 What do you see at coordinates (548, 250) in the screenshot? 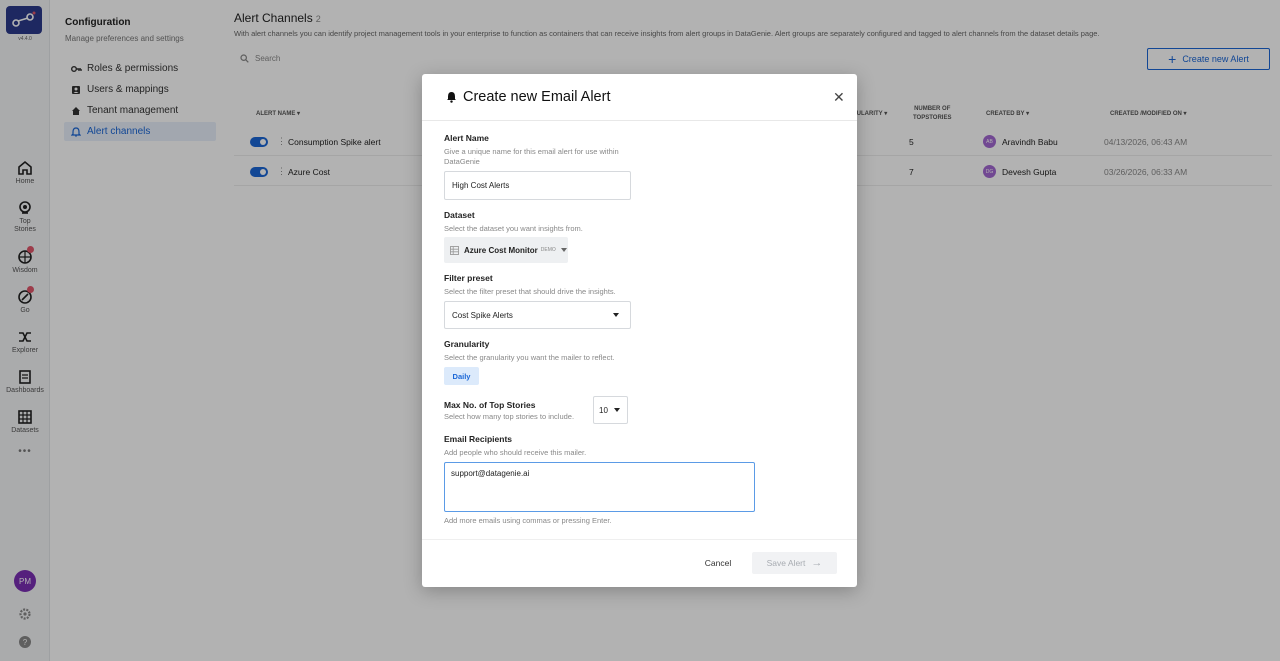
I see `demo-tag: DEMO` at bounding box center [548, 250].